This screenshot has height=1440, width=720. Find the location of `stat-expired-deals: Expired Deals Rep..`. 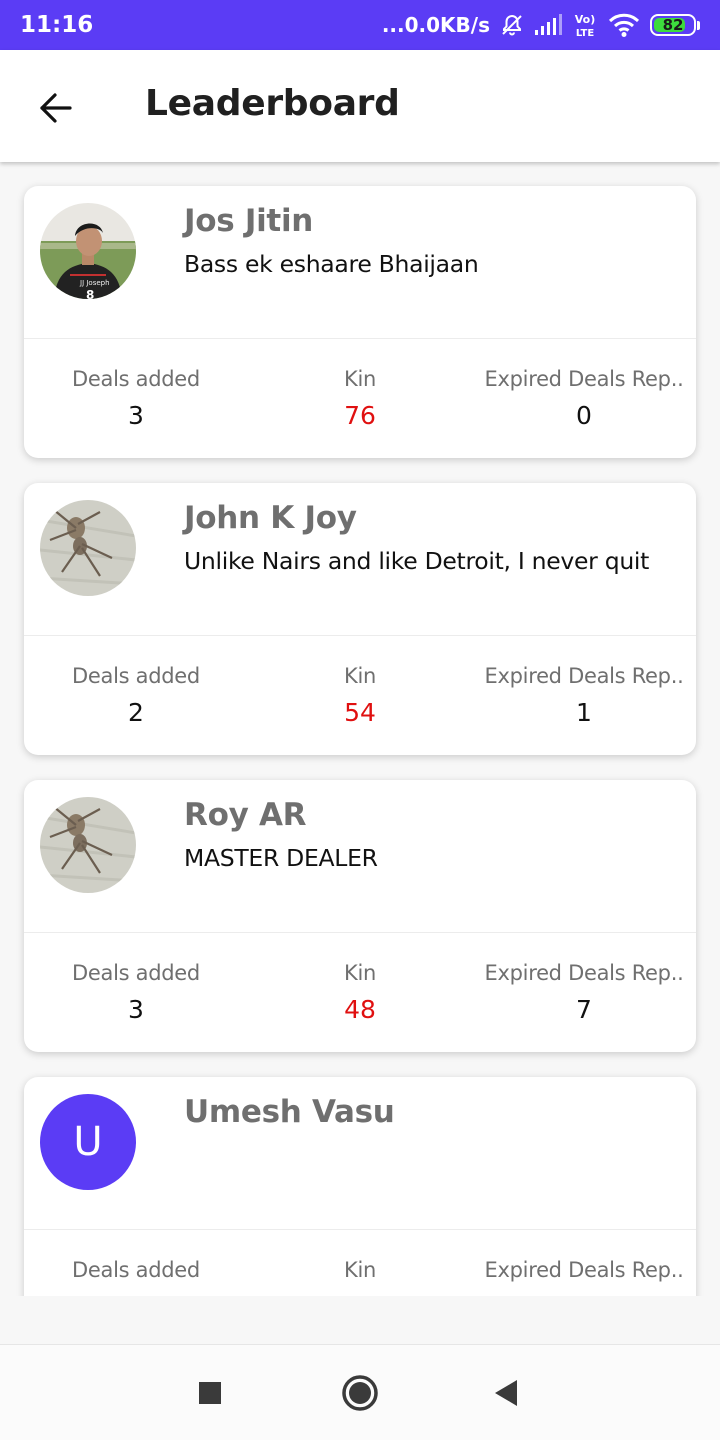

stat-expired-deals: Expired Deals Rep.. is located at coordinates (584, 1263).